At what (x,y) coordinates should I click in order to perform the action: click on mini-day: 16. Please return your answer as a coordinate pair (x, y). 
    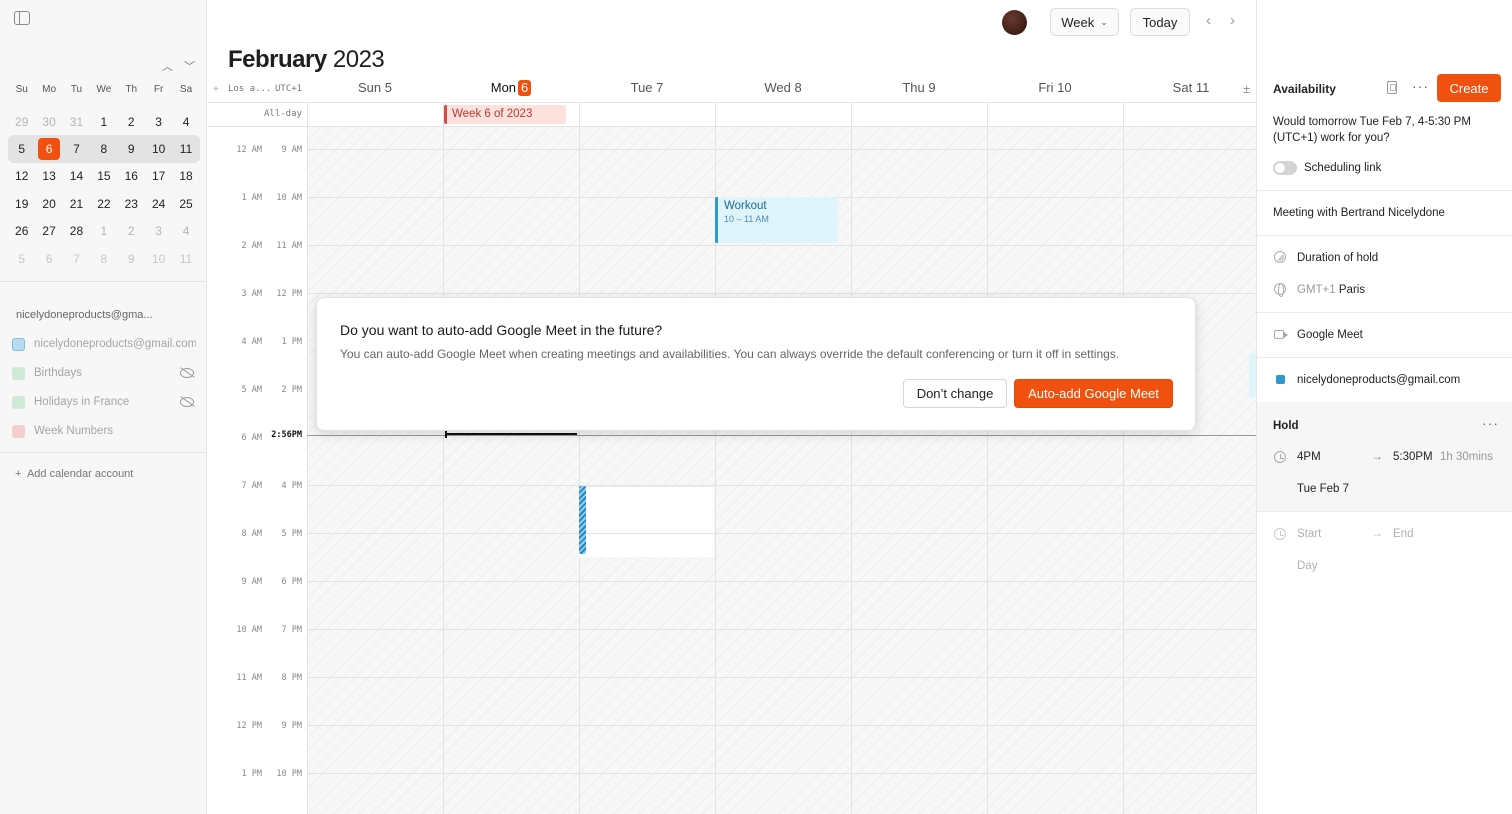
    Looking at the image, I should click on (131, 176).